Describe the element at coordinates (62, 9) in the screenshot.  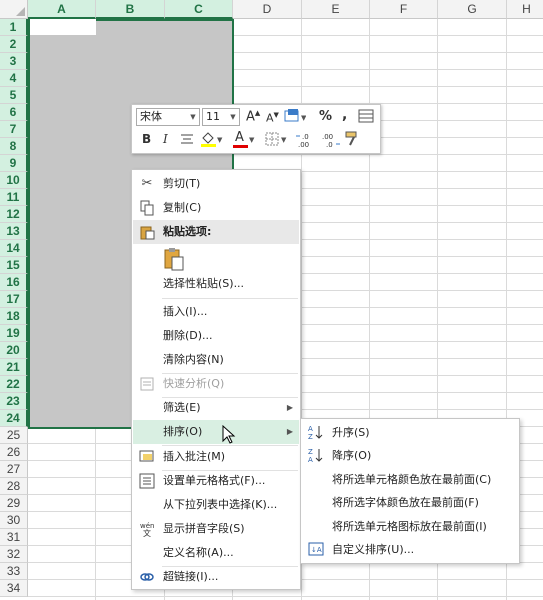
I see `column-header-a: A` at that location.